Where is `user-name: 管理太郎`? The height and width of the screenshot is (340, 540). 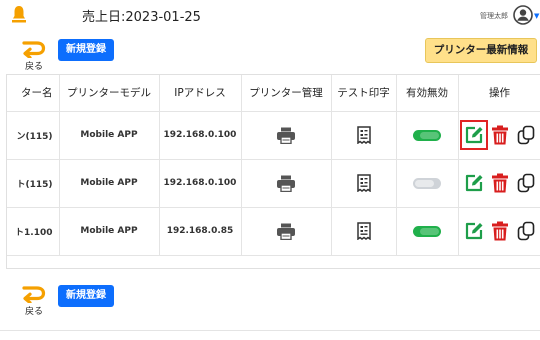
user-name: 管理太郎 is located at coordinates (494, 16).